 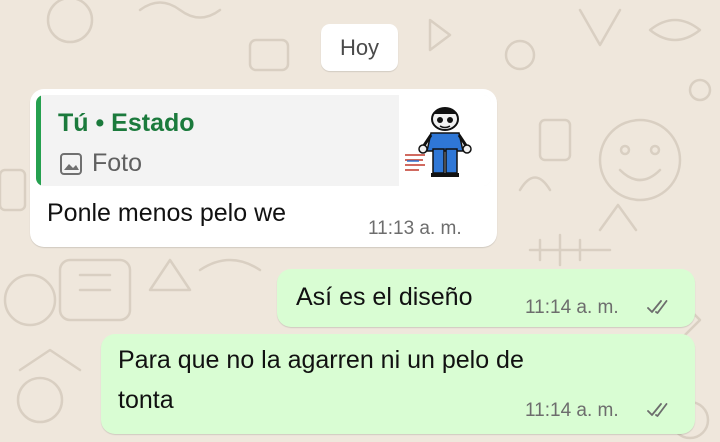 What do you see at coordinates (71, 164) in the screenshot?
I see `photo-icon` at bounding box center [71, 164].